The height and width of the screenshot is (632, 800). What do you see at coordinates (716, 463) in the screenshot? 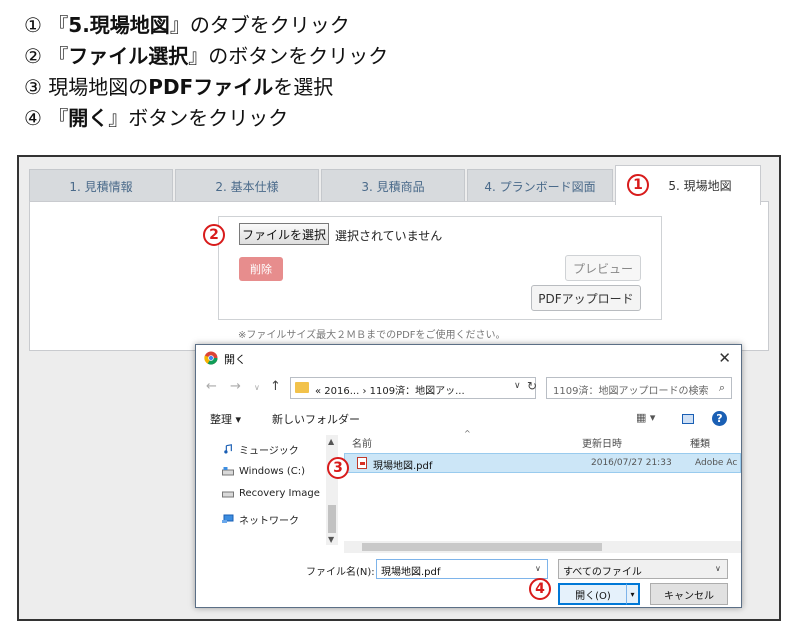
I see `file-type: Adobe Ac` at bounding box center [716, 463].